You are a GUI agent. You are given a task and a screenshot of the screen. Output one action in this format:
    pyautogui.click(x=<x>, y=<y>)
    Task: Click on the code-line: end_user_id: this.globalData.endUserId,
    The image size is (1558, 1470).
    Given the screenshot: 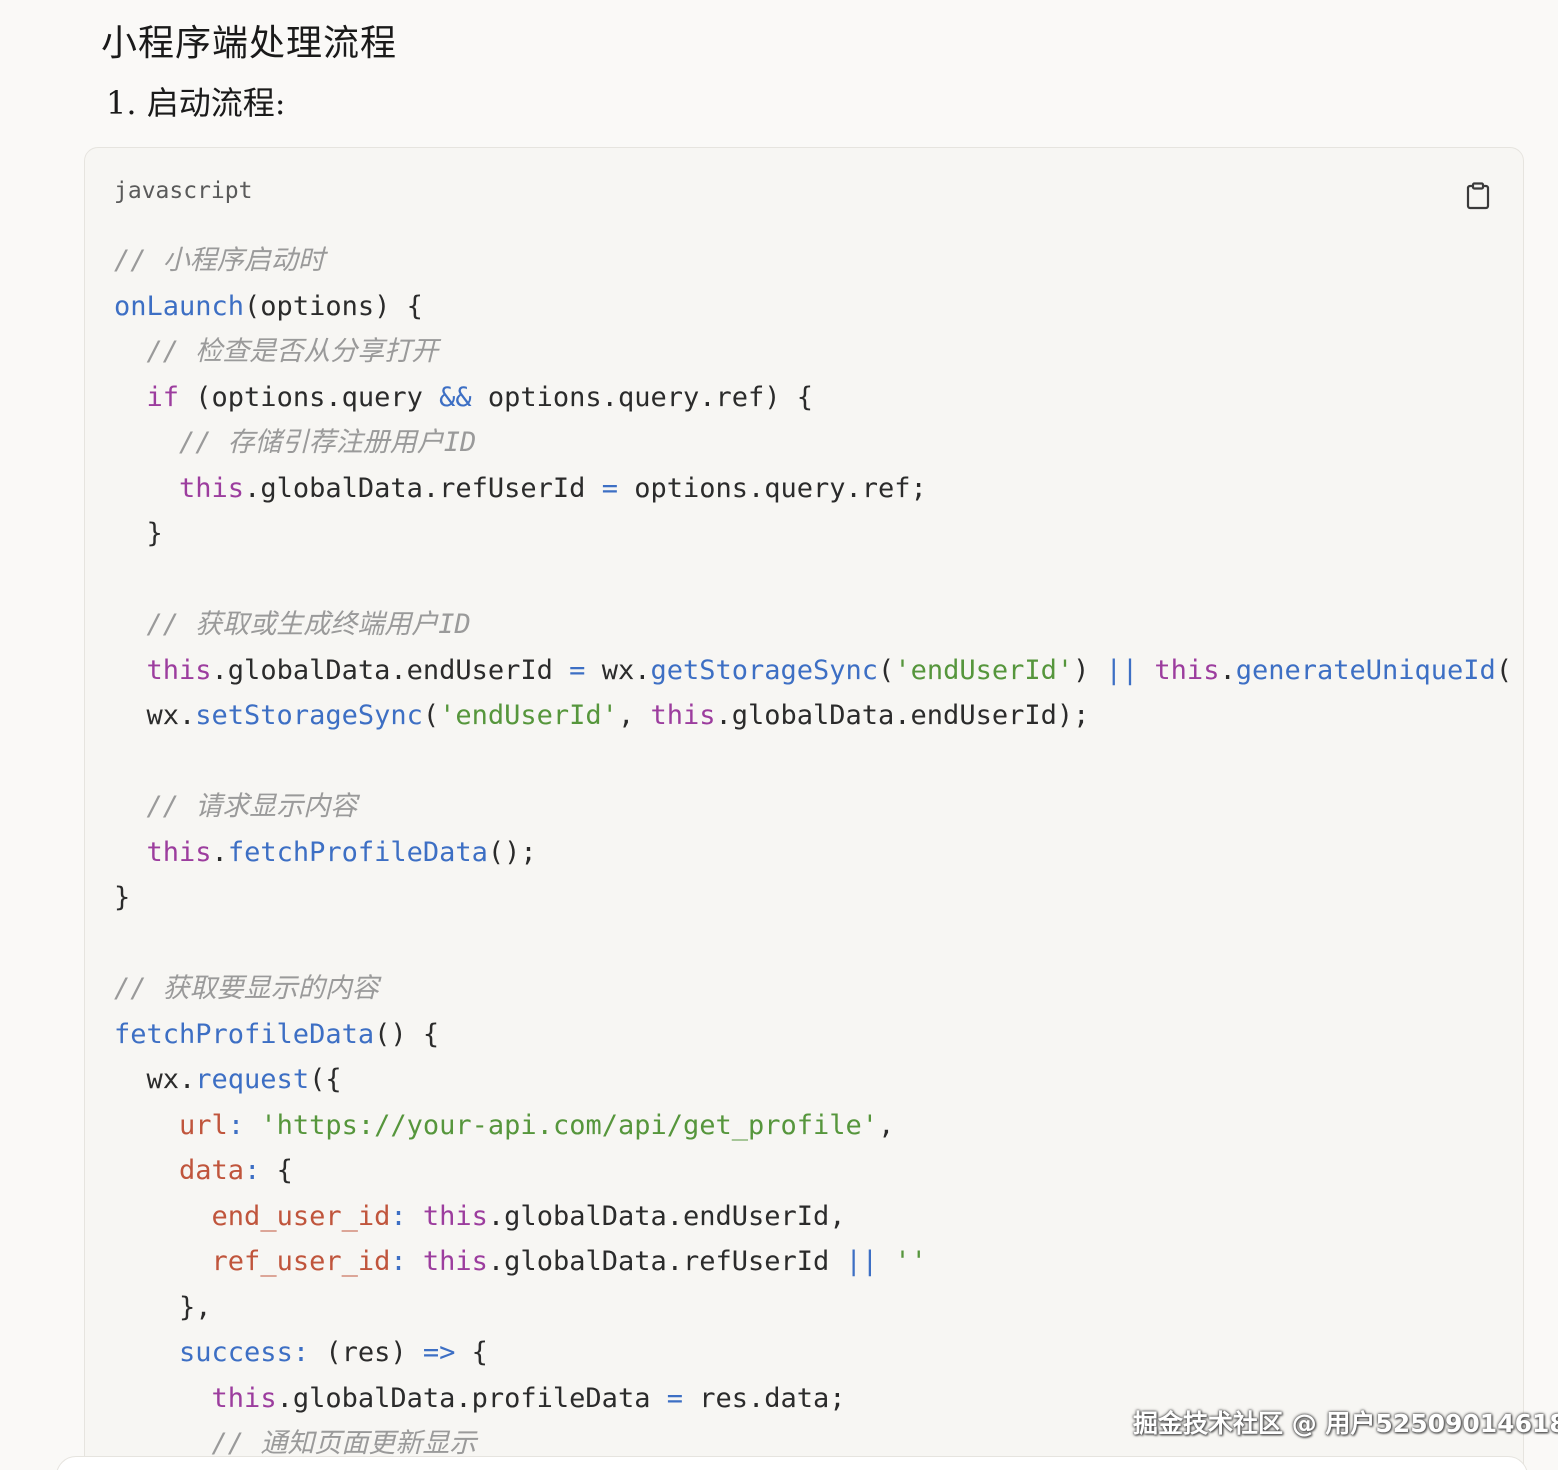 What is the action you would take?
    pyautogui.click(x=813, y=1217)
    